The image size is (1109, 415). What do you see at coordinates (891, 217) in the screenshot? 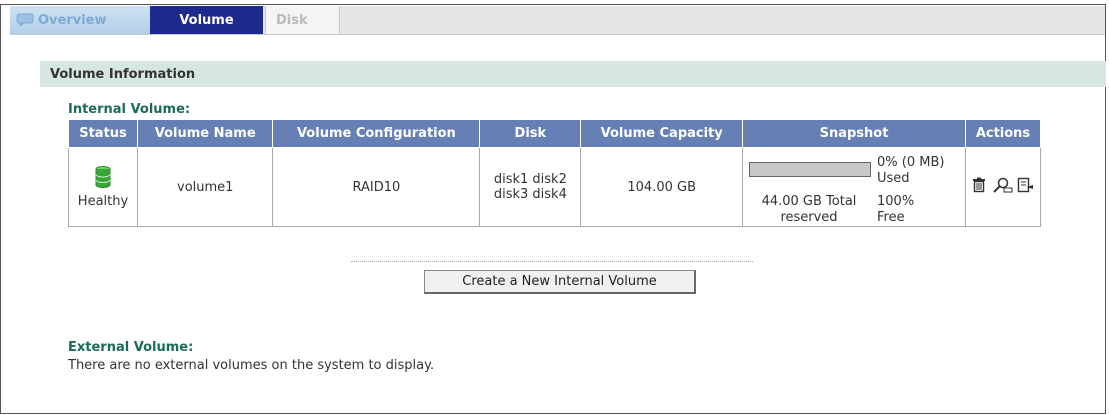
I see `snapshot-free-label: Free` at bounding box center [891, 217].